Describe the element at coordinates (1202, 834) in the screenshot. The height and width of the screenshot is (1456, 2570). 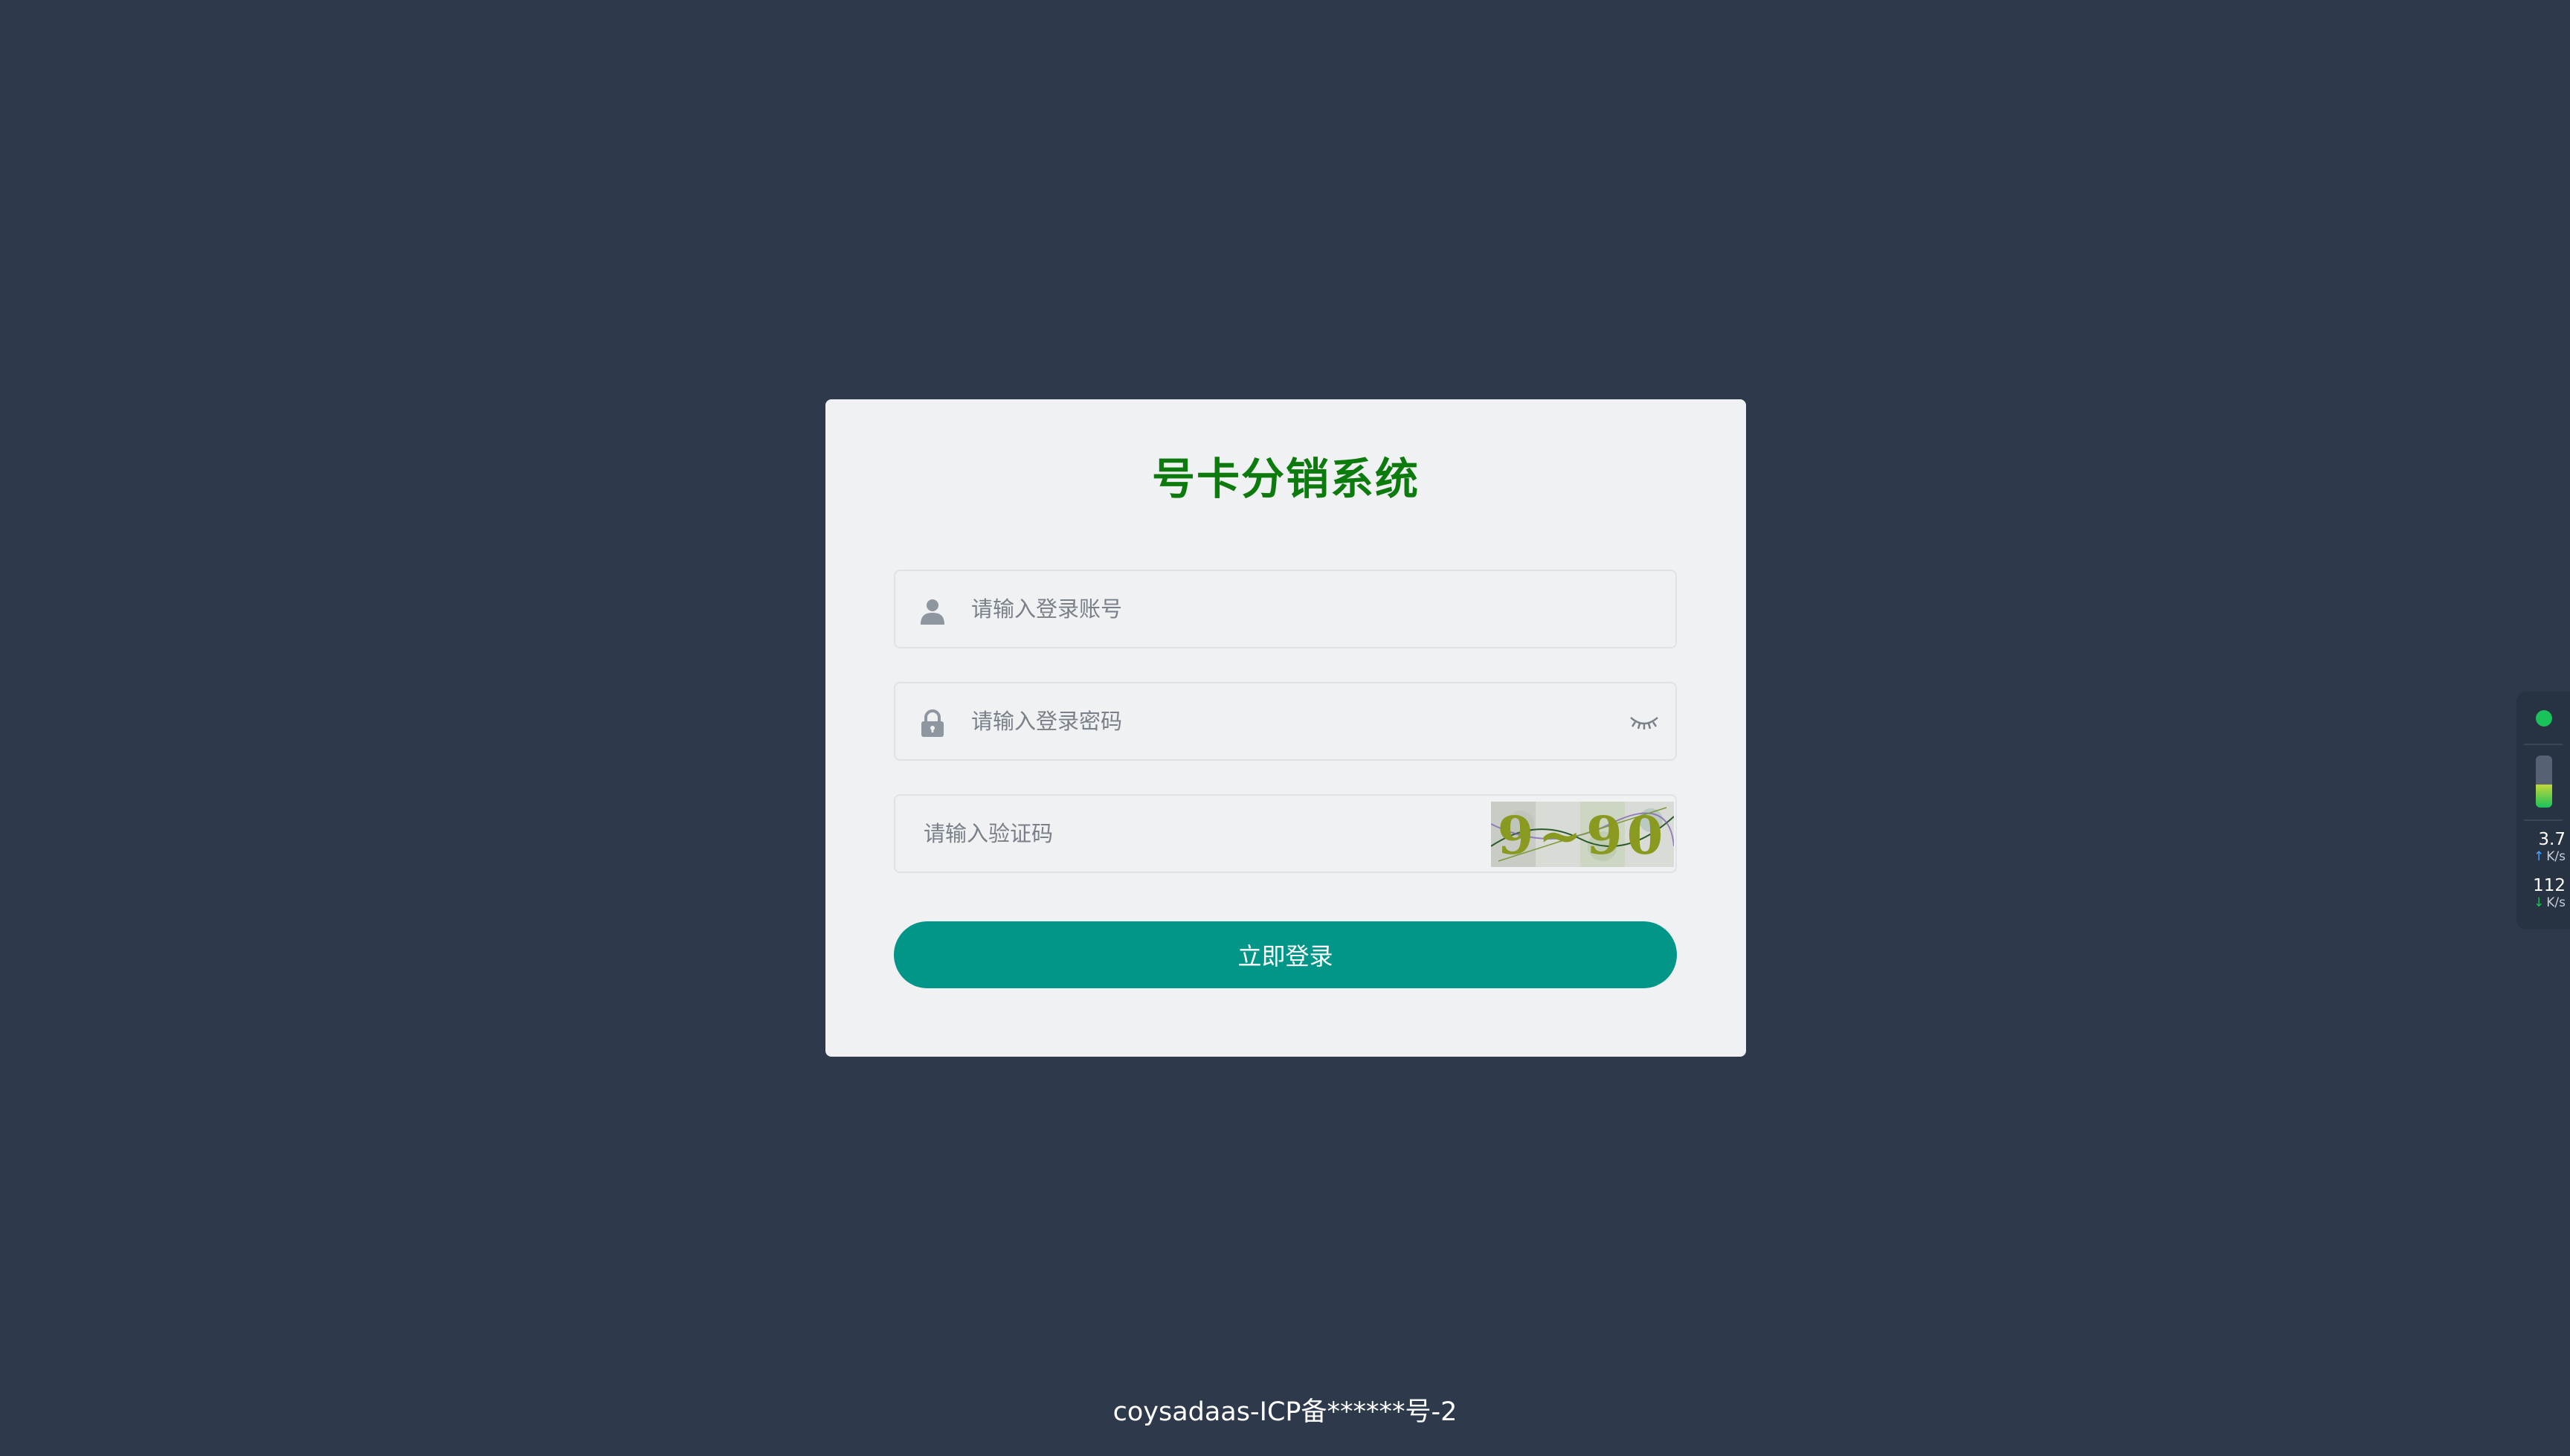
I see `captcha-input` at that location.